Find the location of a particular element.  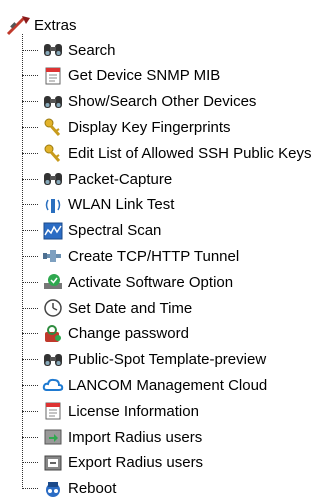

tree-item-packet-capture: Packet-Capture is located at coordinates (179, 179).